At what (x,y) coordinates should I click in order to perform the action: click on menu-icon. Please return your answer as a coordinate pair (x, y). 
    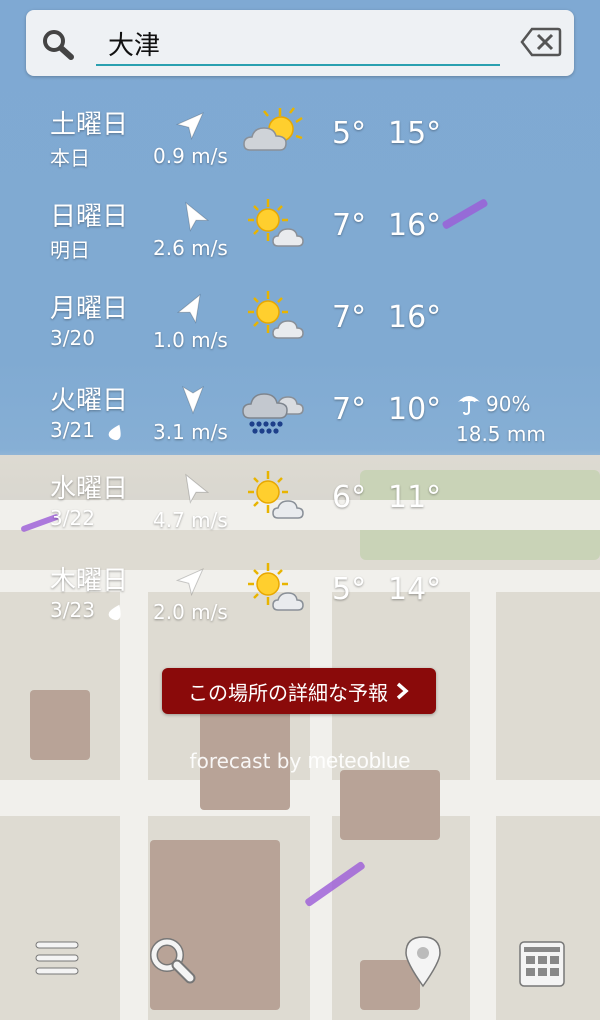
    Looking at the image, I should click on (57, 958).